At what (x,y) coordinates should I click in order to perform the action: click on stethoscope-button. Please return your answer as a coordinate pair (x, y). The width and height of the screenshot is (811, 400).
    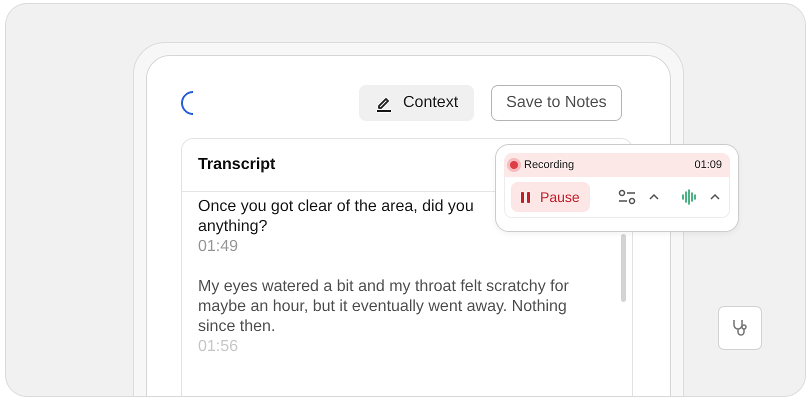
    Looking at the image, I should click on (740, 328).